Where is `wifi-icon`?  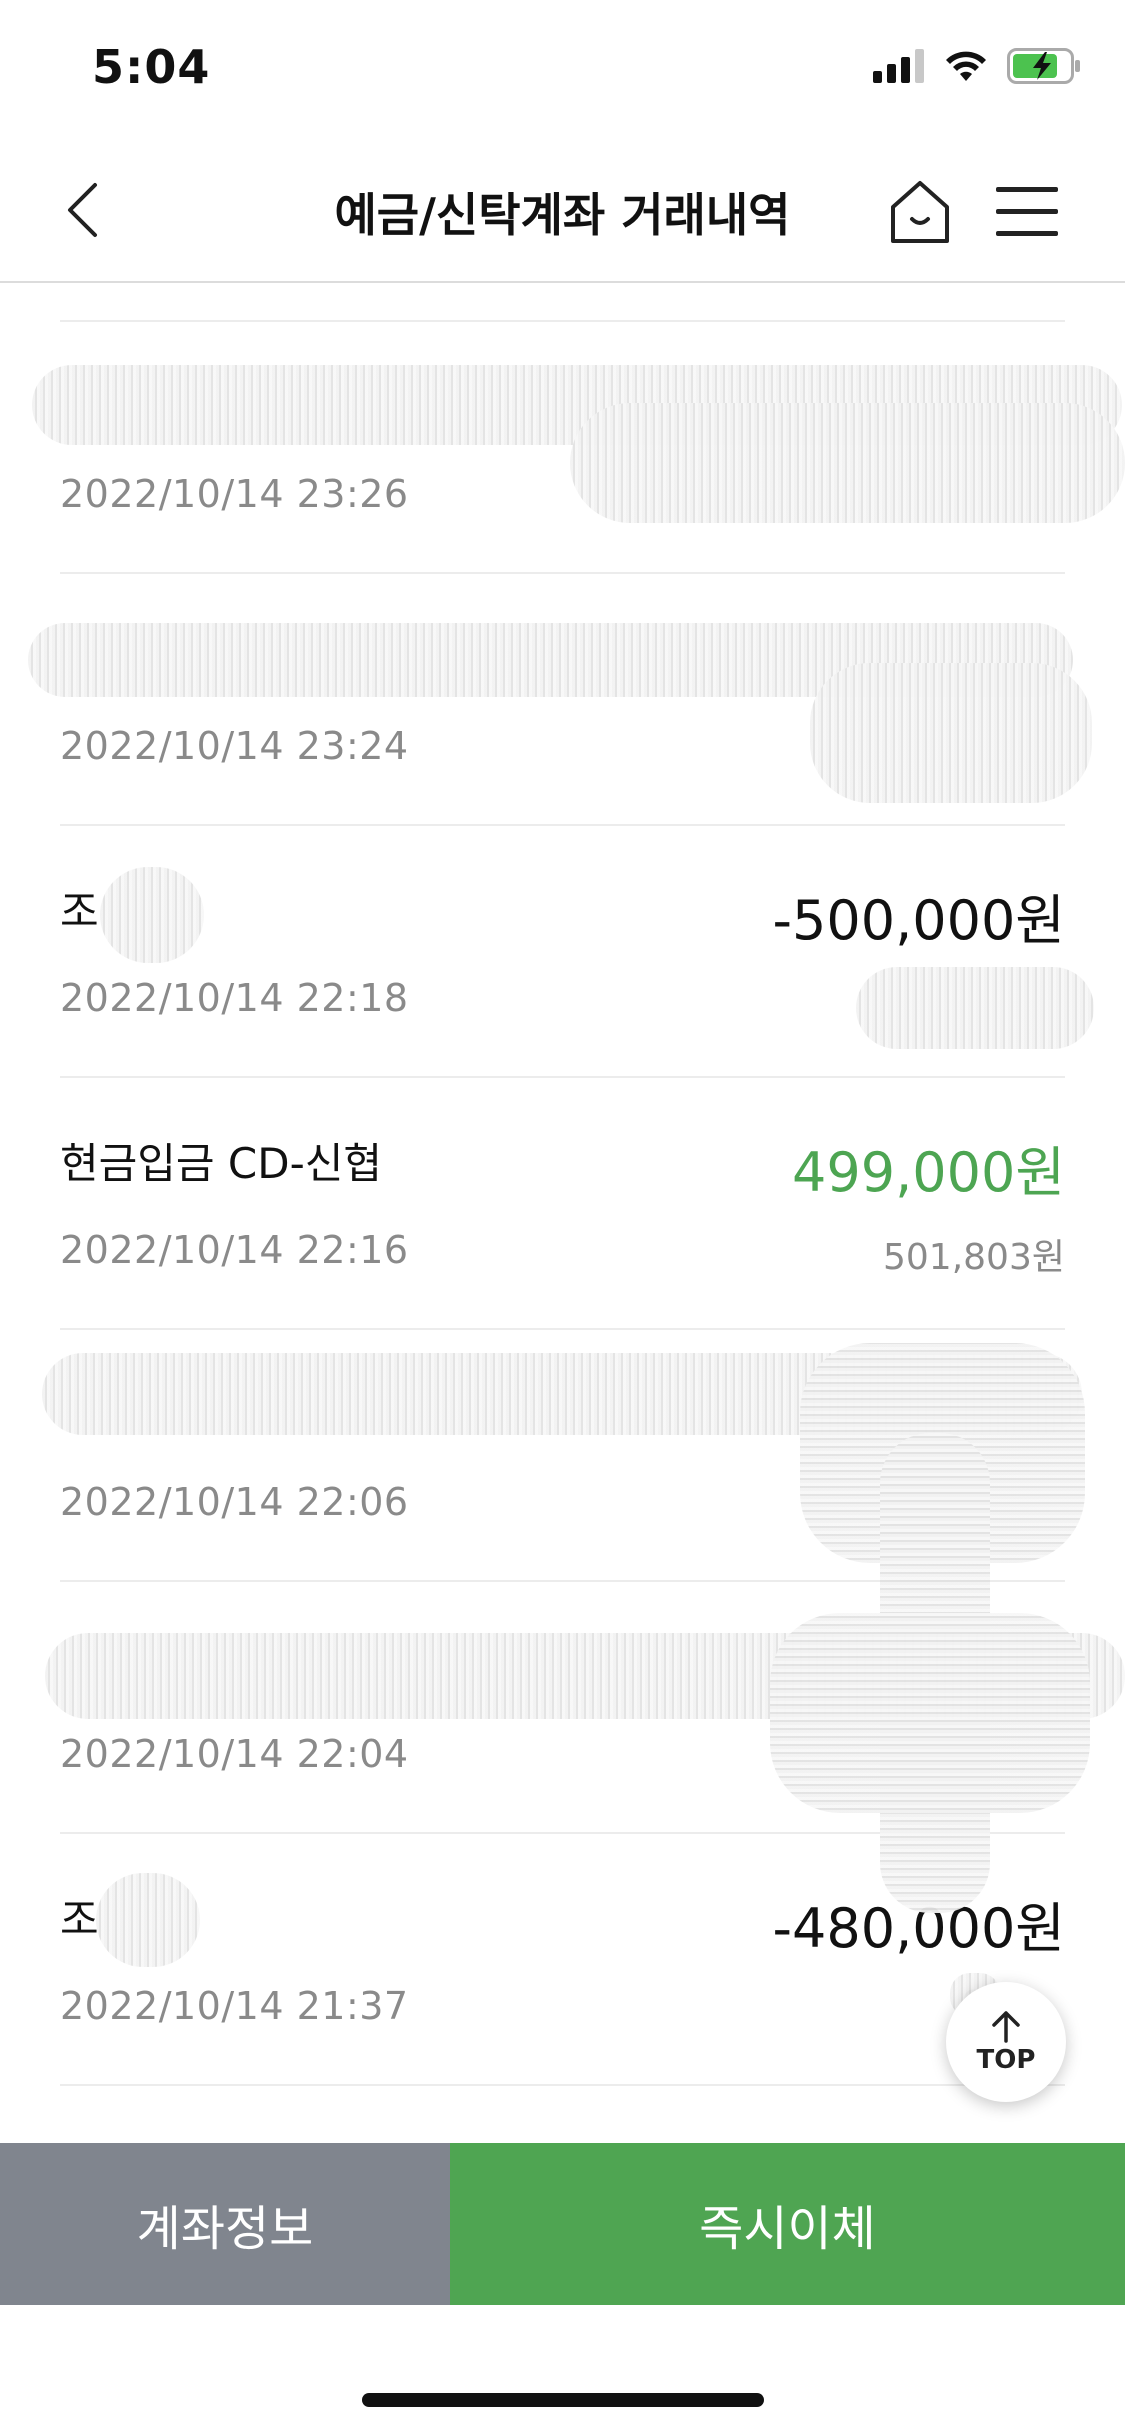
wifi-icon is located at coordinates (966, 66).